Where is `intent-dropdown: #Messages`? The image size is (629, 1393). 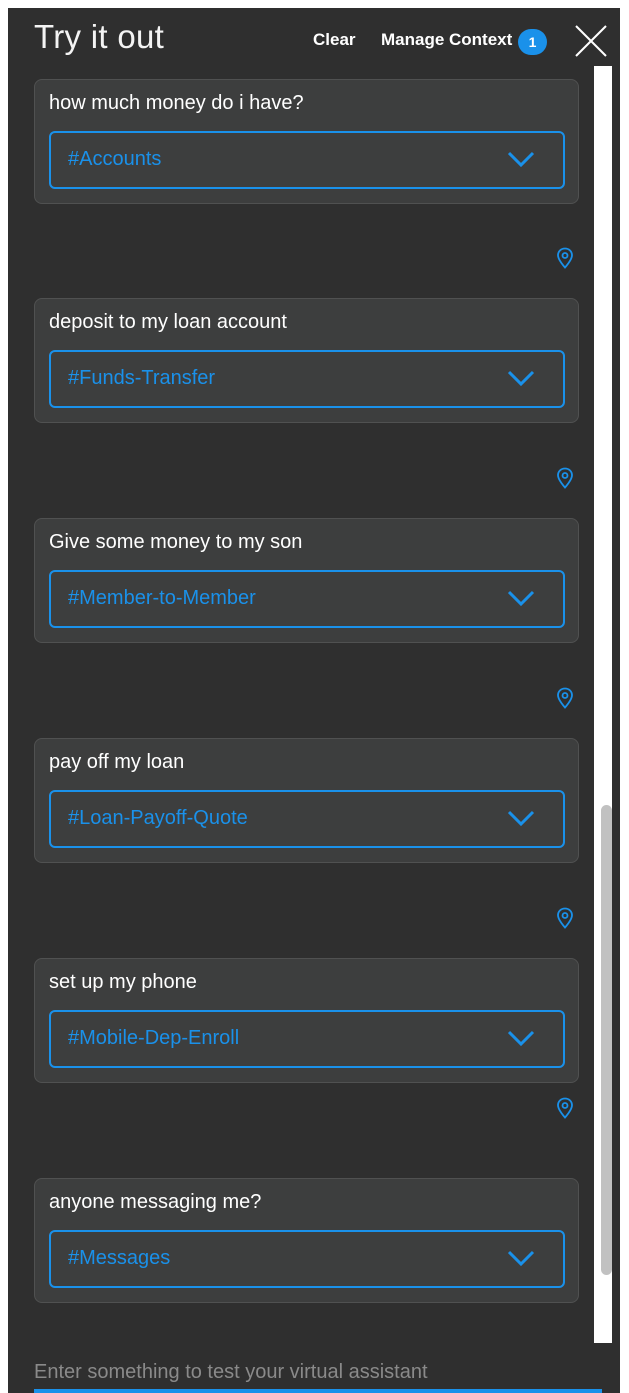
intent-dropdown: #Messages is located at coordinates (307, 1259).